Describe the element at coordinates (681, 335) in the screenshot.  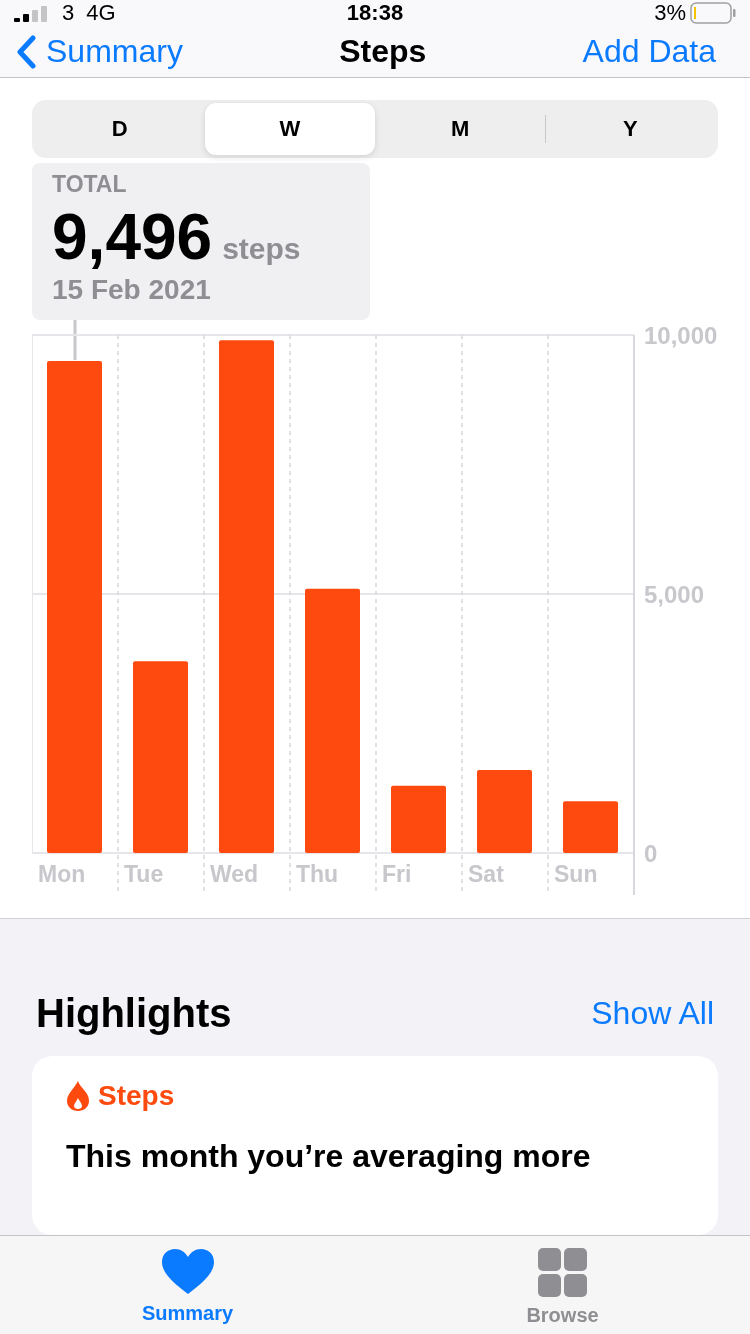
I see `axis-label: 10,000` at that location.